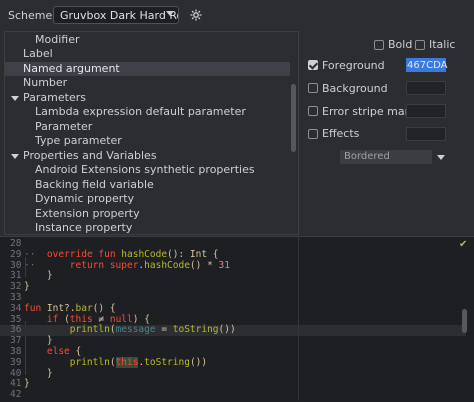 The width and height of the screenshot is (474, 402). I want to click on scheme-label: Scheme:, so click(32, 15).